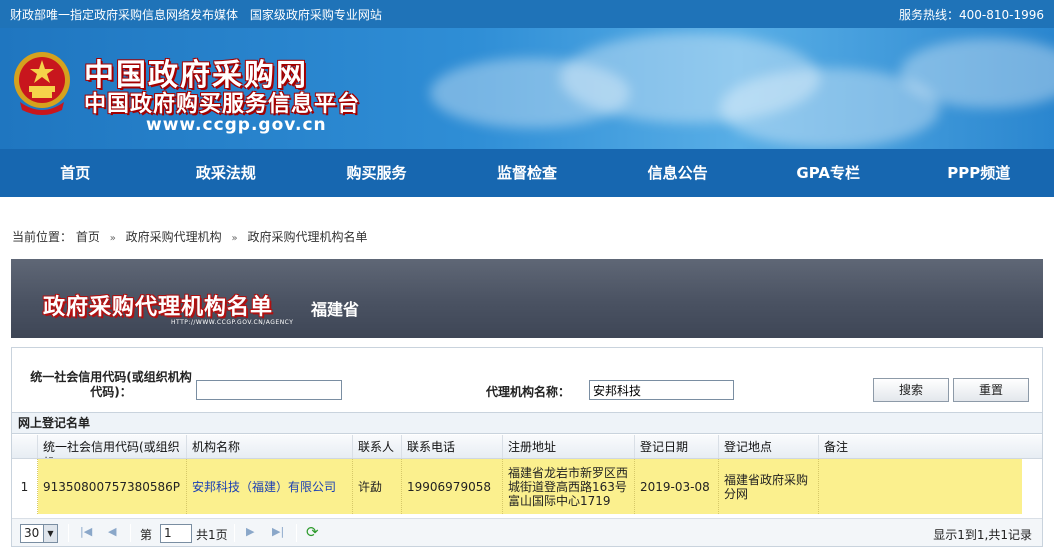 The image size is (1054, 558). What do you see at coordinates (50, 533) in the screenshot?
I see `chevron-down-icon: ▼` at bounding box center [50, 533].